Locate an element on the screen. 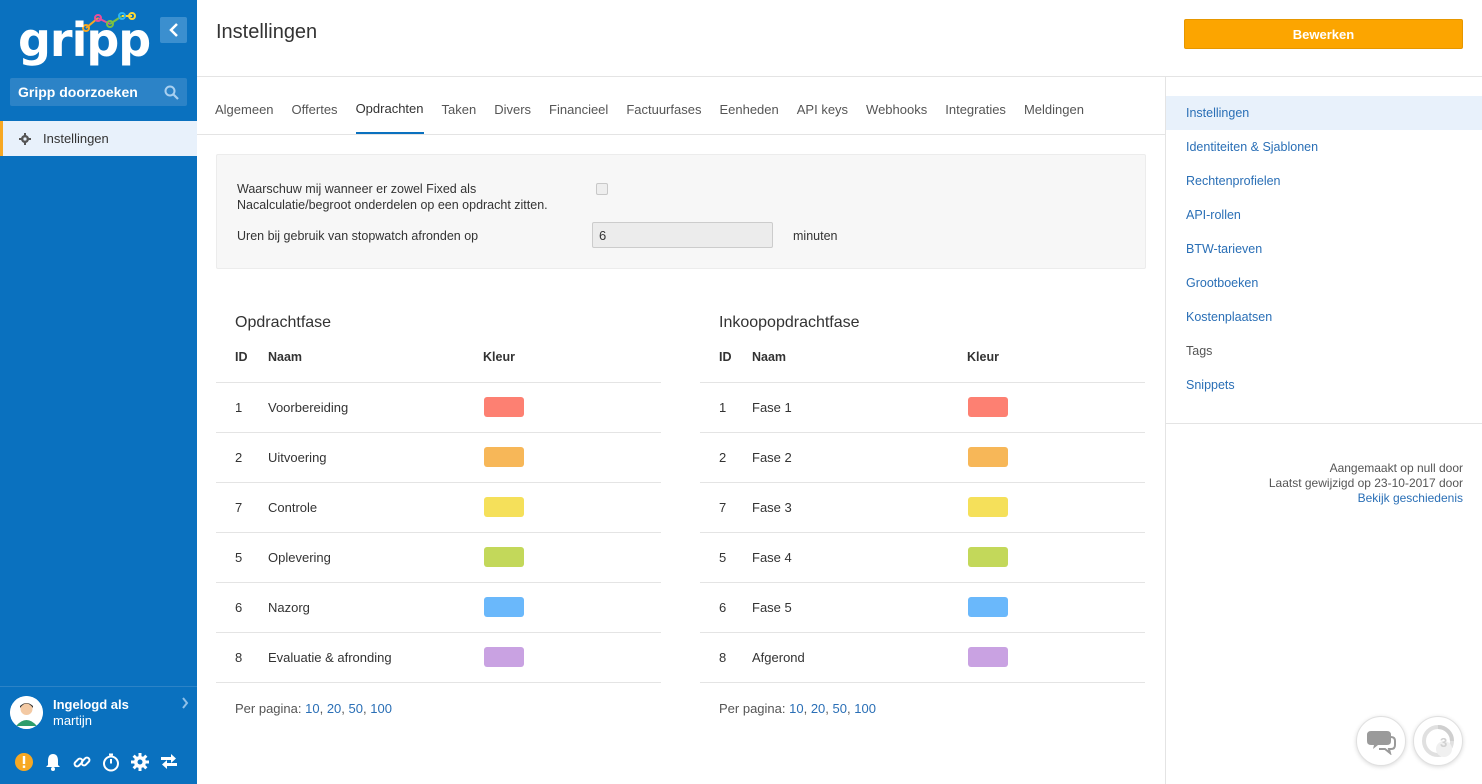  table-row: 7 Fase 3 is located at coordinates (922, 508).